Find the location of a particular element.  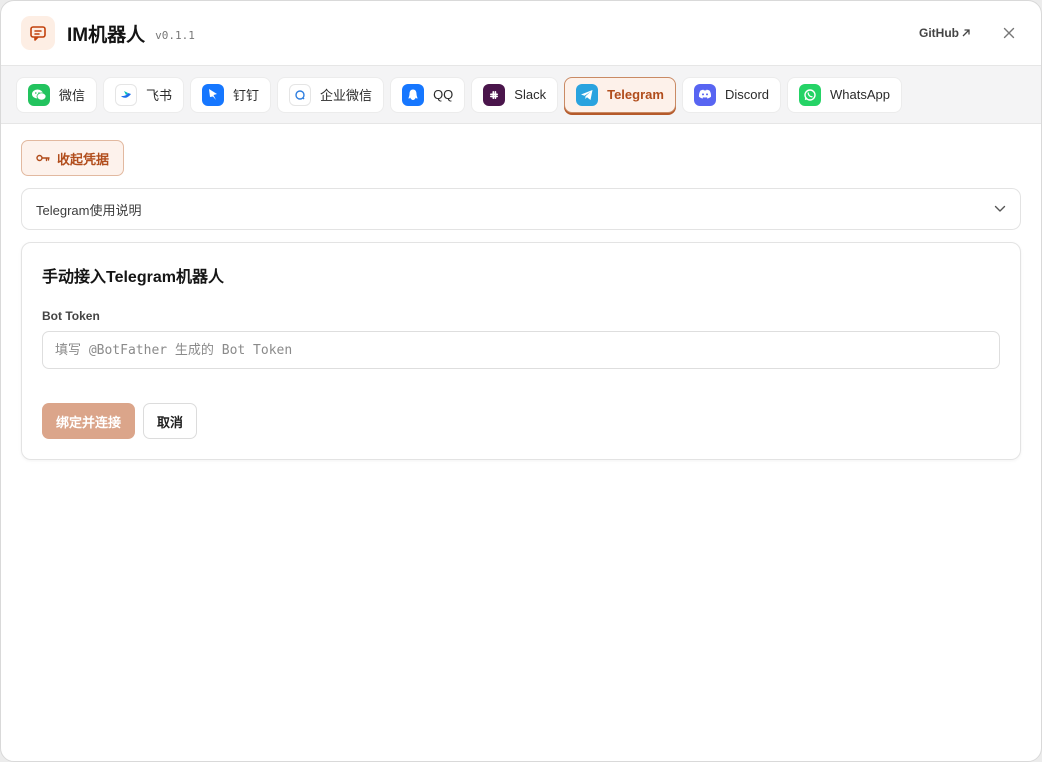

discord-icon is located at coordinates (704, 94).